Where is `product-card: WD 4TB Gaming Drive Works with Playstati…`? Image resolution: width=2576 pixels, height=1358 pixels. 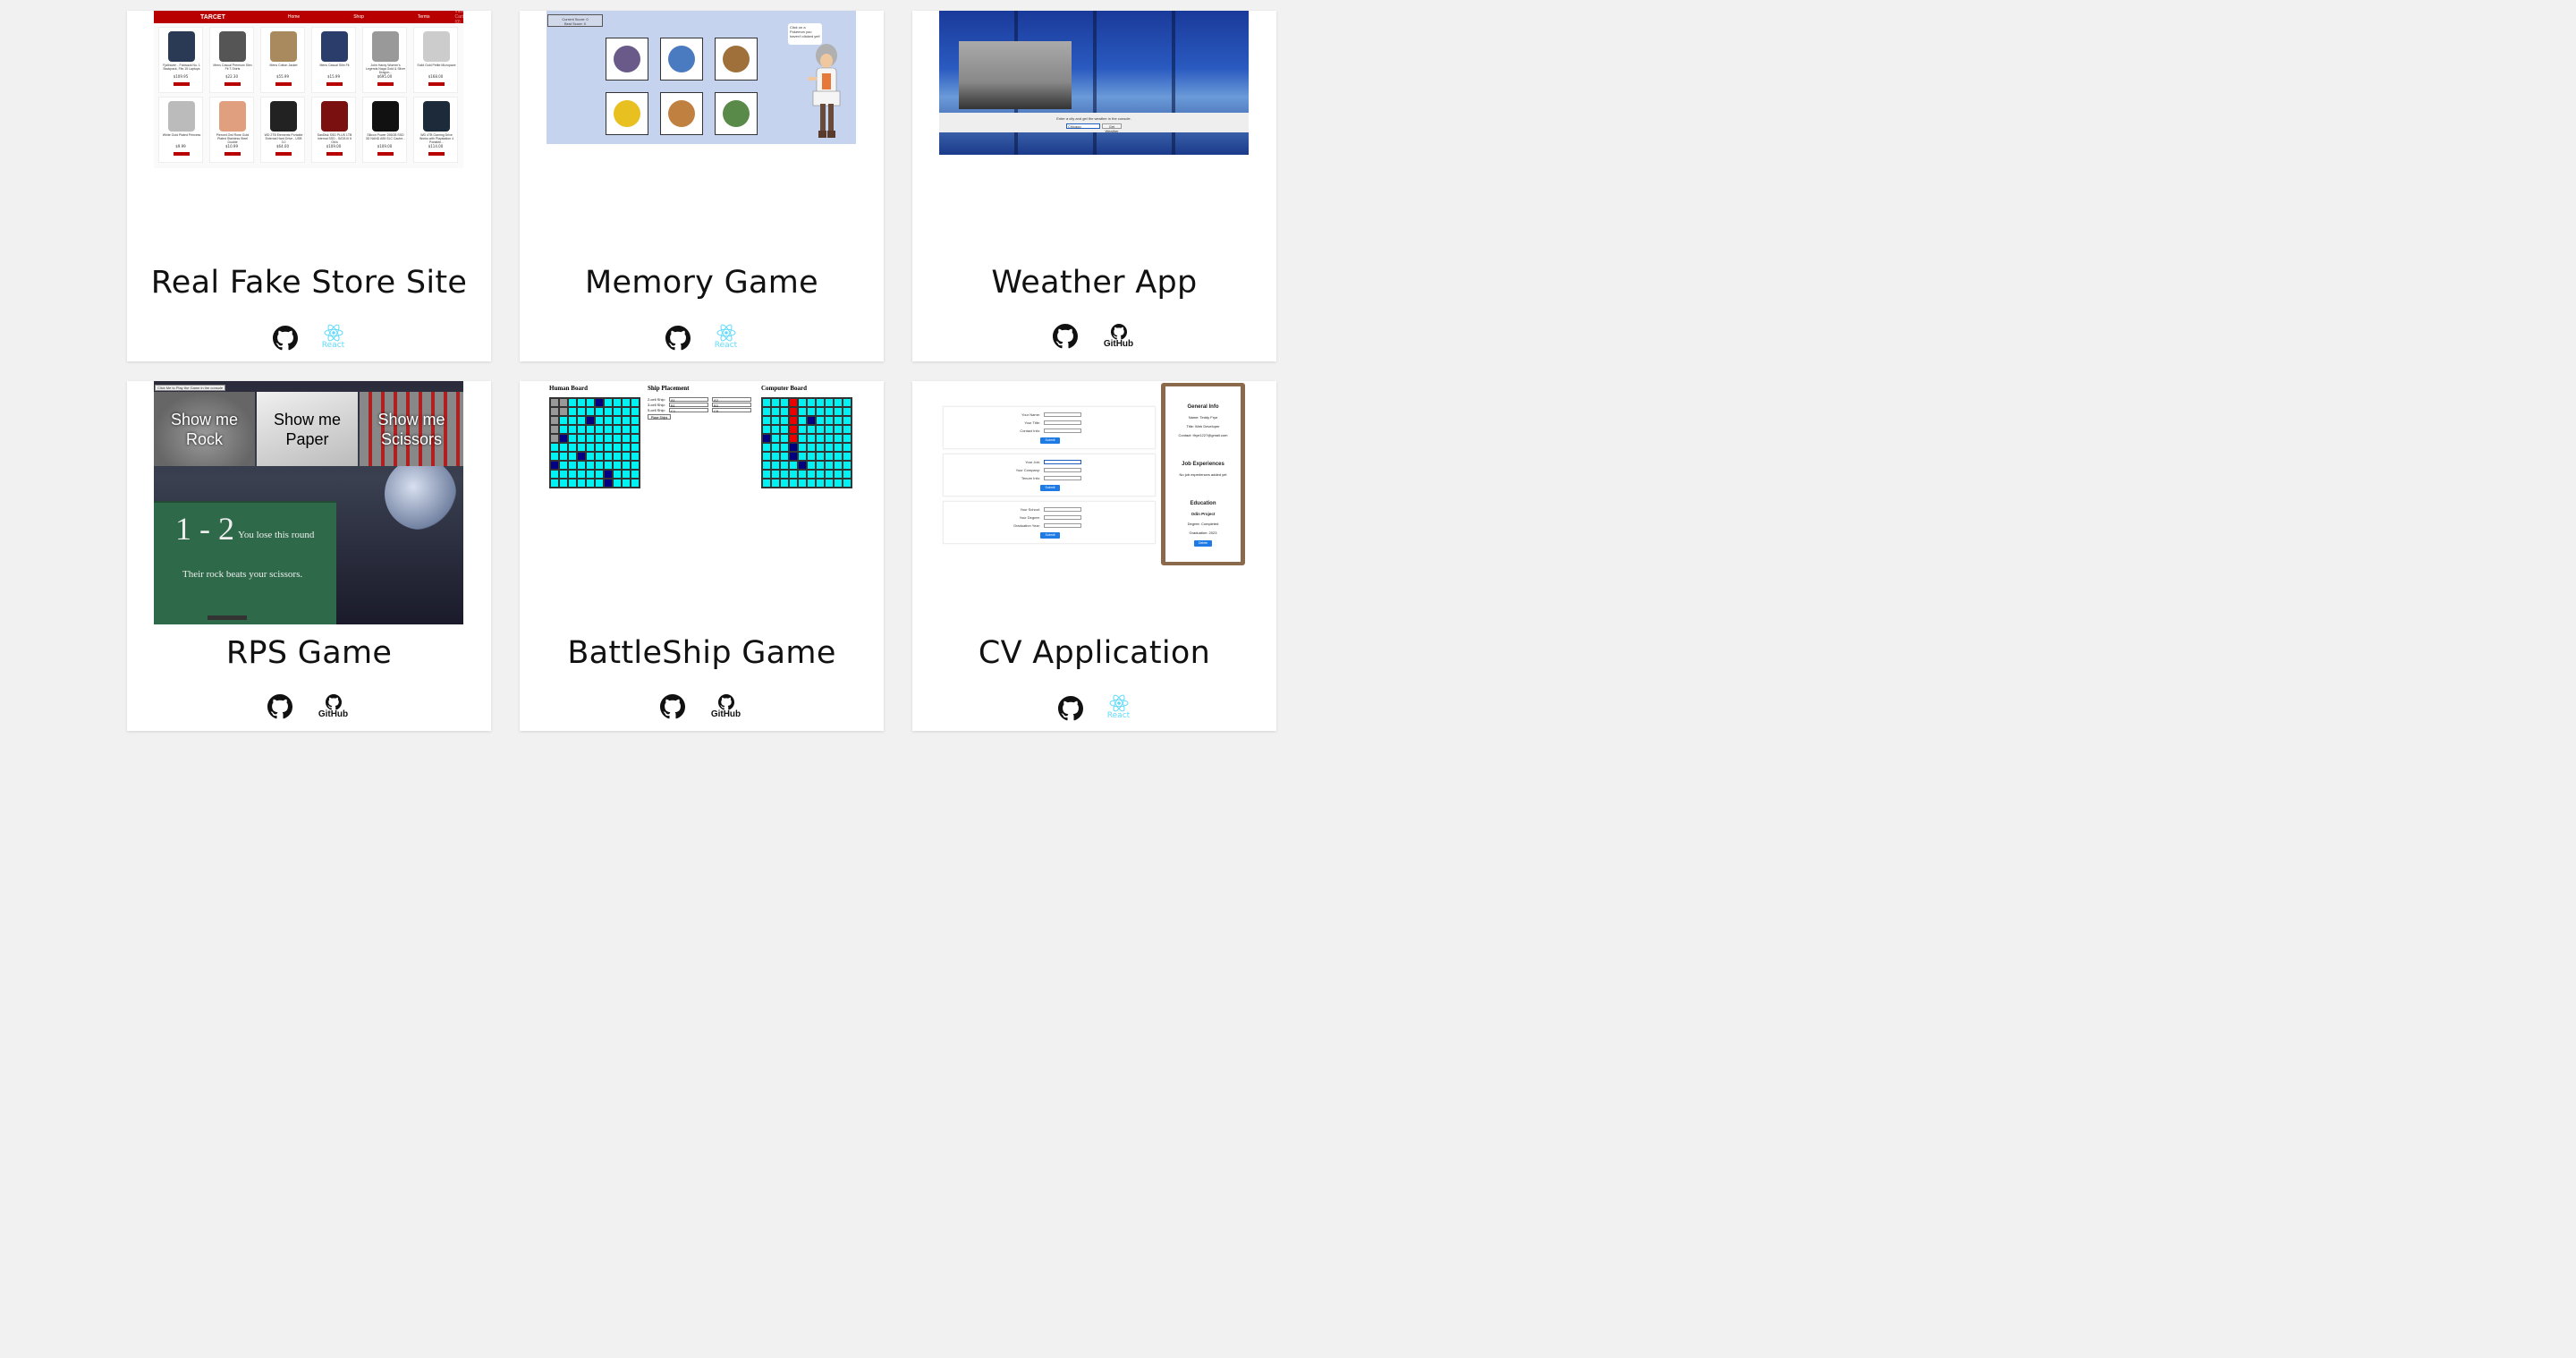
product-card: WD 4TB Gaming Drive Works with Playstati… is located at coordinates (435, 130).